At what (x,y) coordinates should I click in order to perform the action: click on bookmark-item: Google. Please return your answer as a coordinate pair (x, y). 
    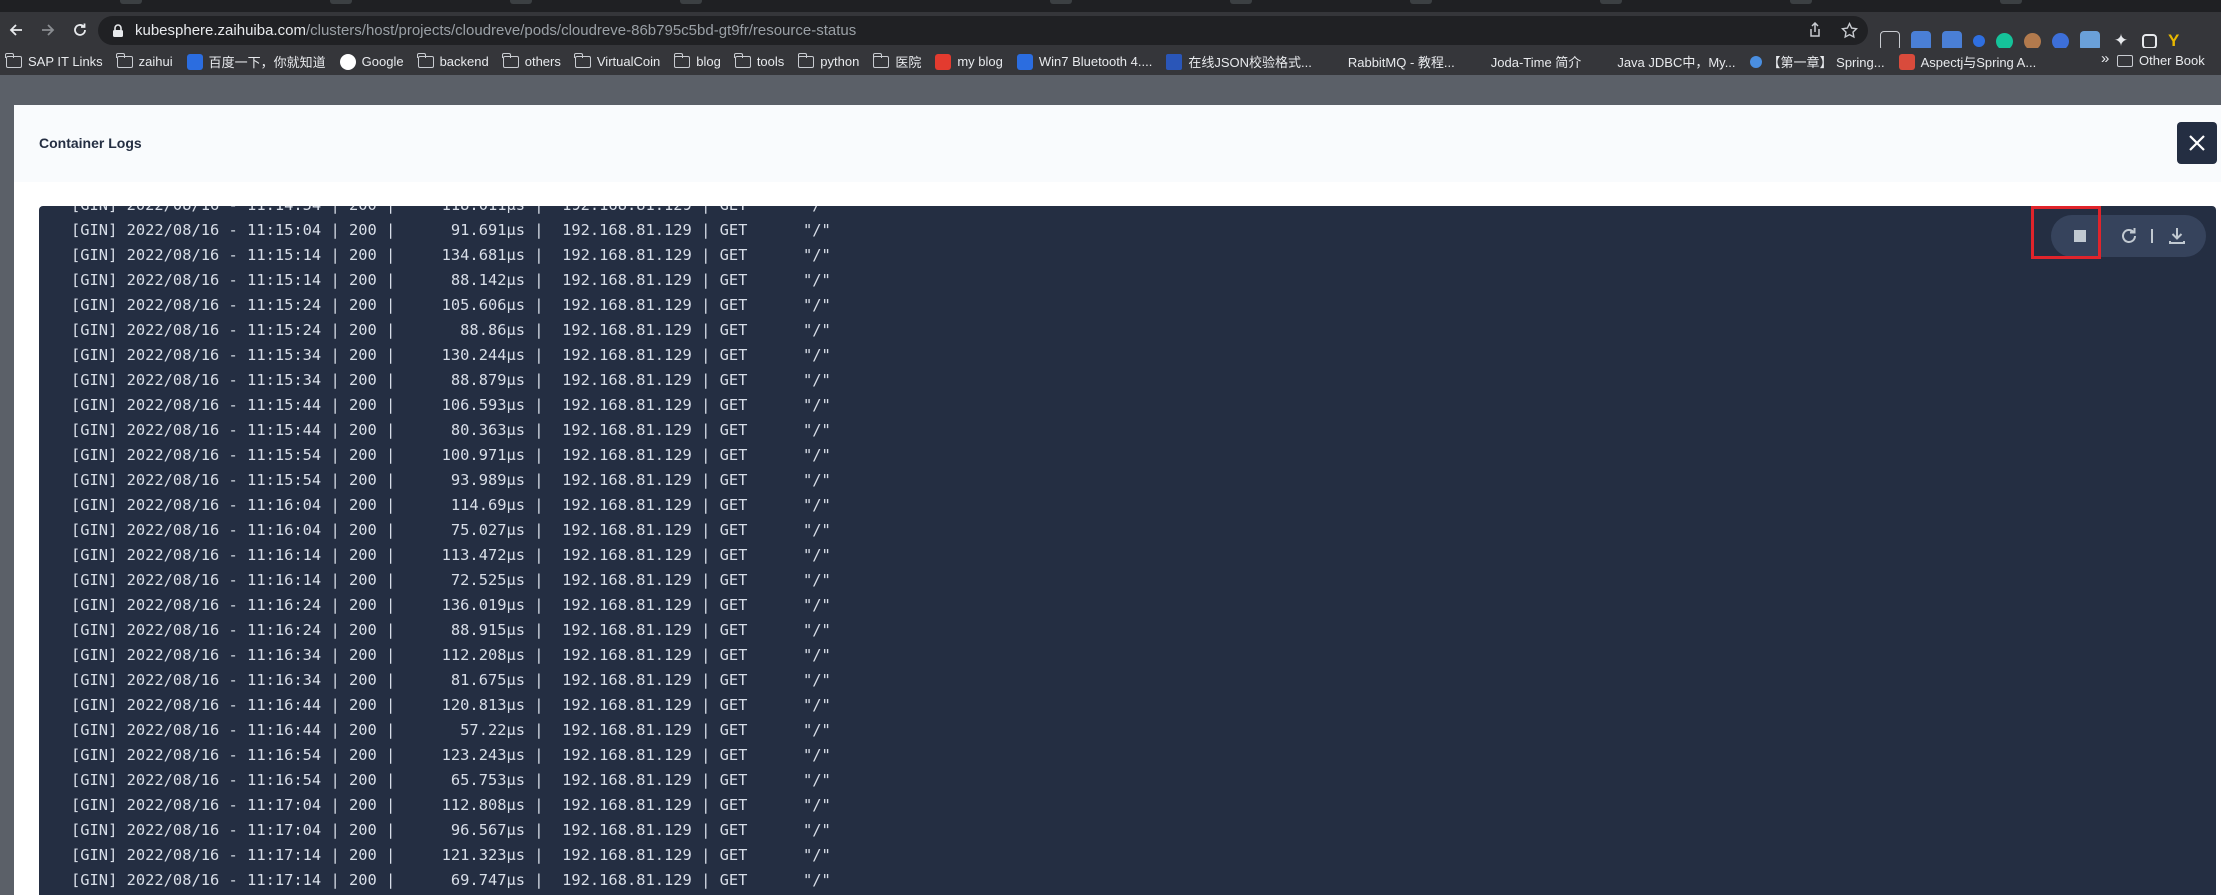
    Looking at the image, I should click on (371, 61).